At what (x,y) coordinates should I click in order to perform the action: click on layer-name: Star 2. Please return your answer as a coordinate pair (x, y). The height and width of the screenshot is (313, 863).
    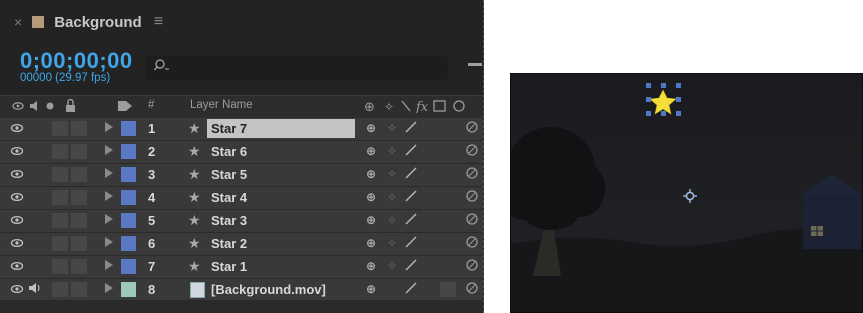
    Looking at the image, I should click on (229, 243).